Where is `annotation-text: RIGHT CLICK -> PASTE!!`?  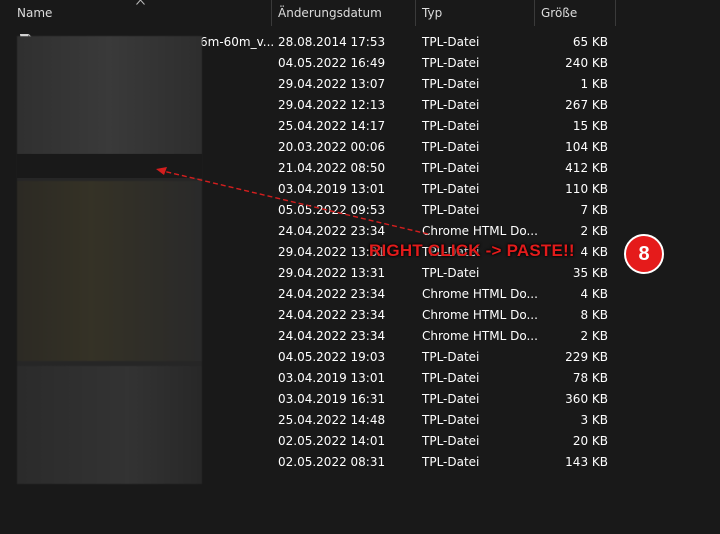
annotation-text: RIGHT CLICK -> PASTE!! is located at coordinates (472, 250).